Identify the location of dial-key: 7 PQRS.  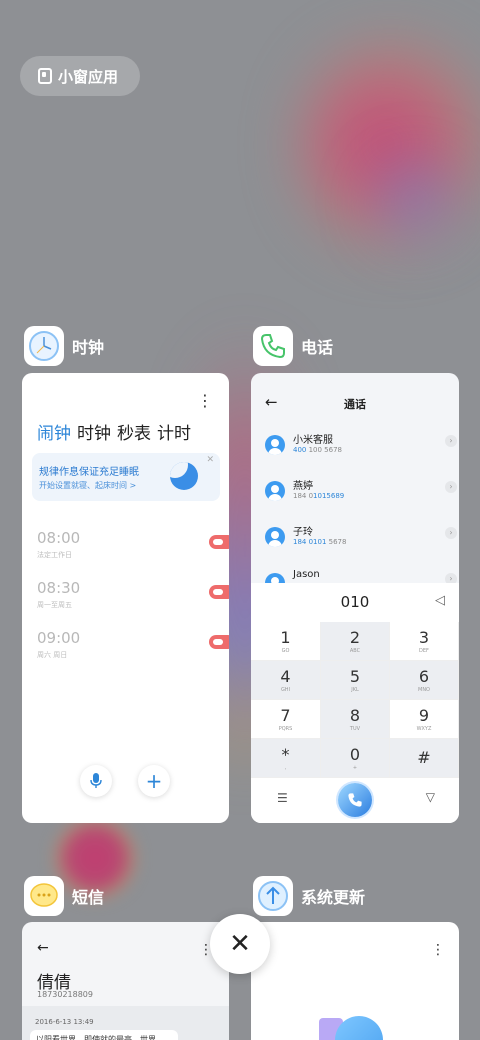
(286, 719).